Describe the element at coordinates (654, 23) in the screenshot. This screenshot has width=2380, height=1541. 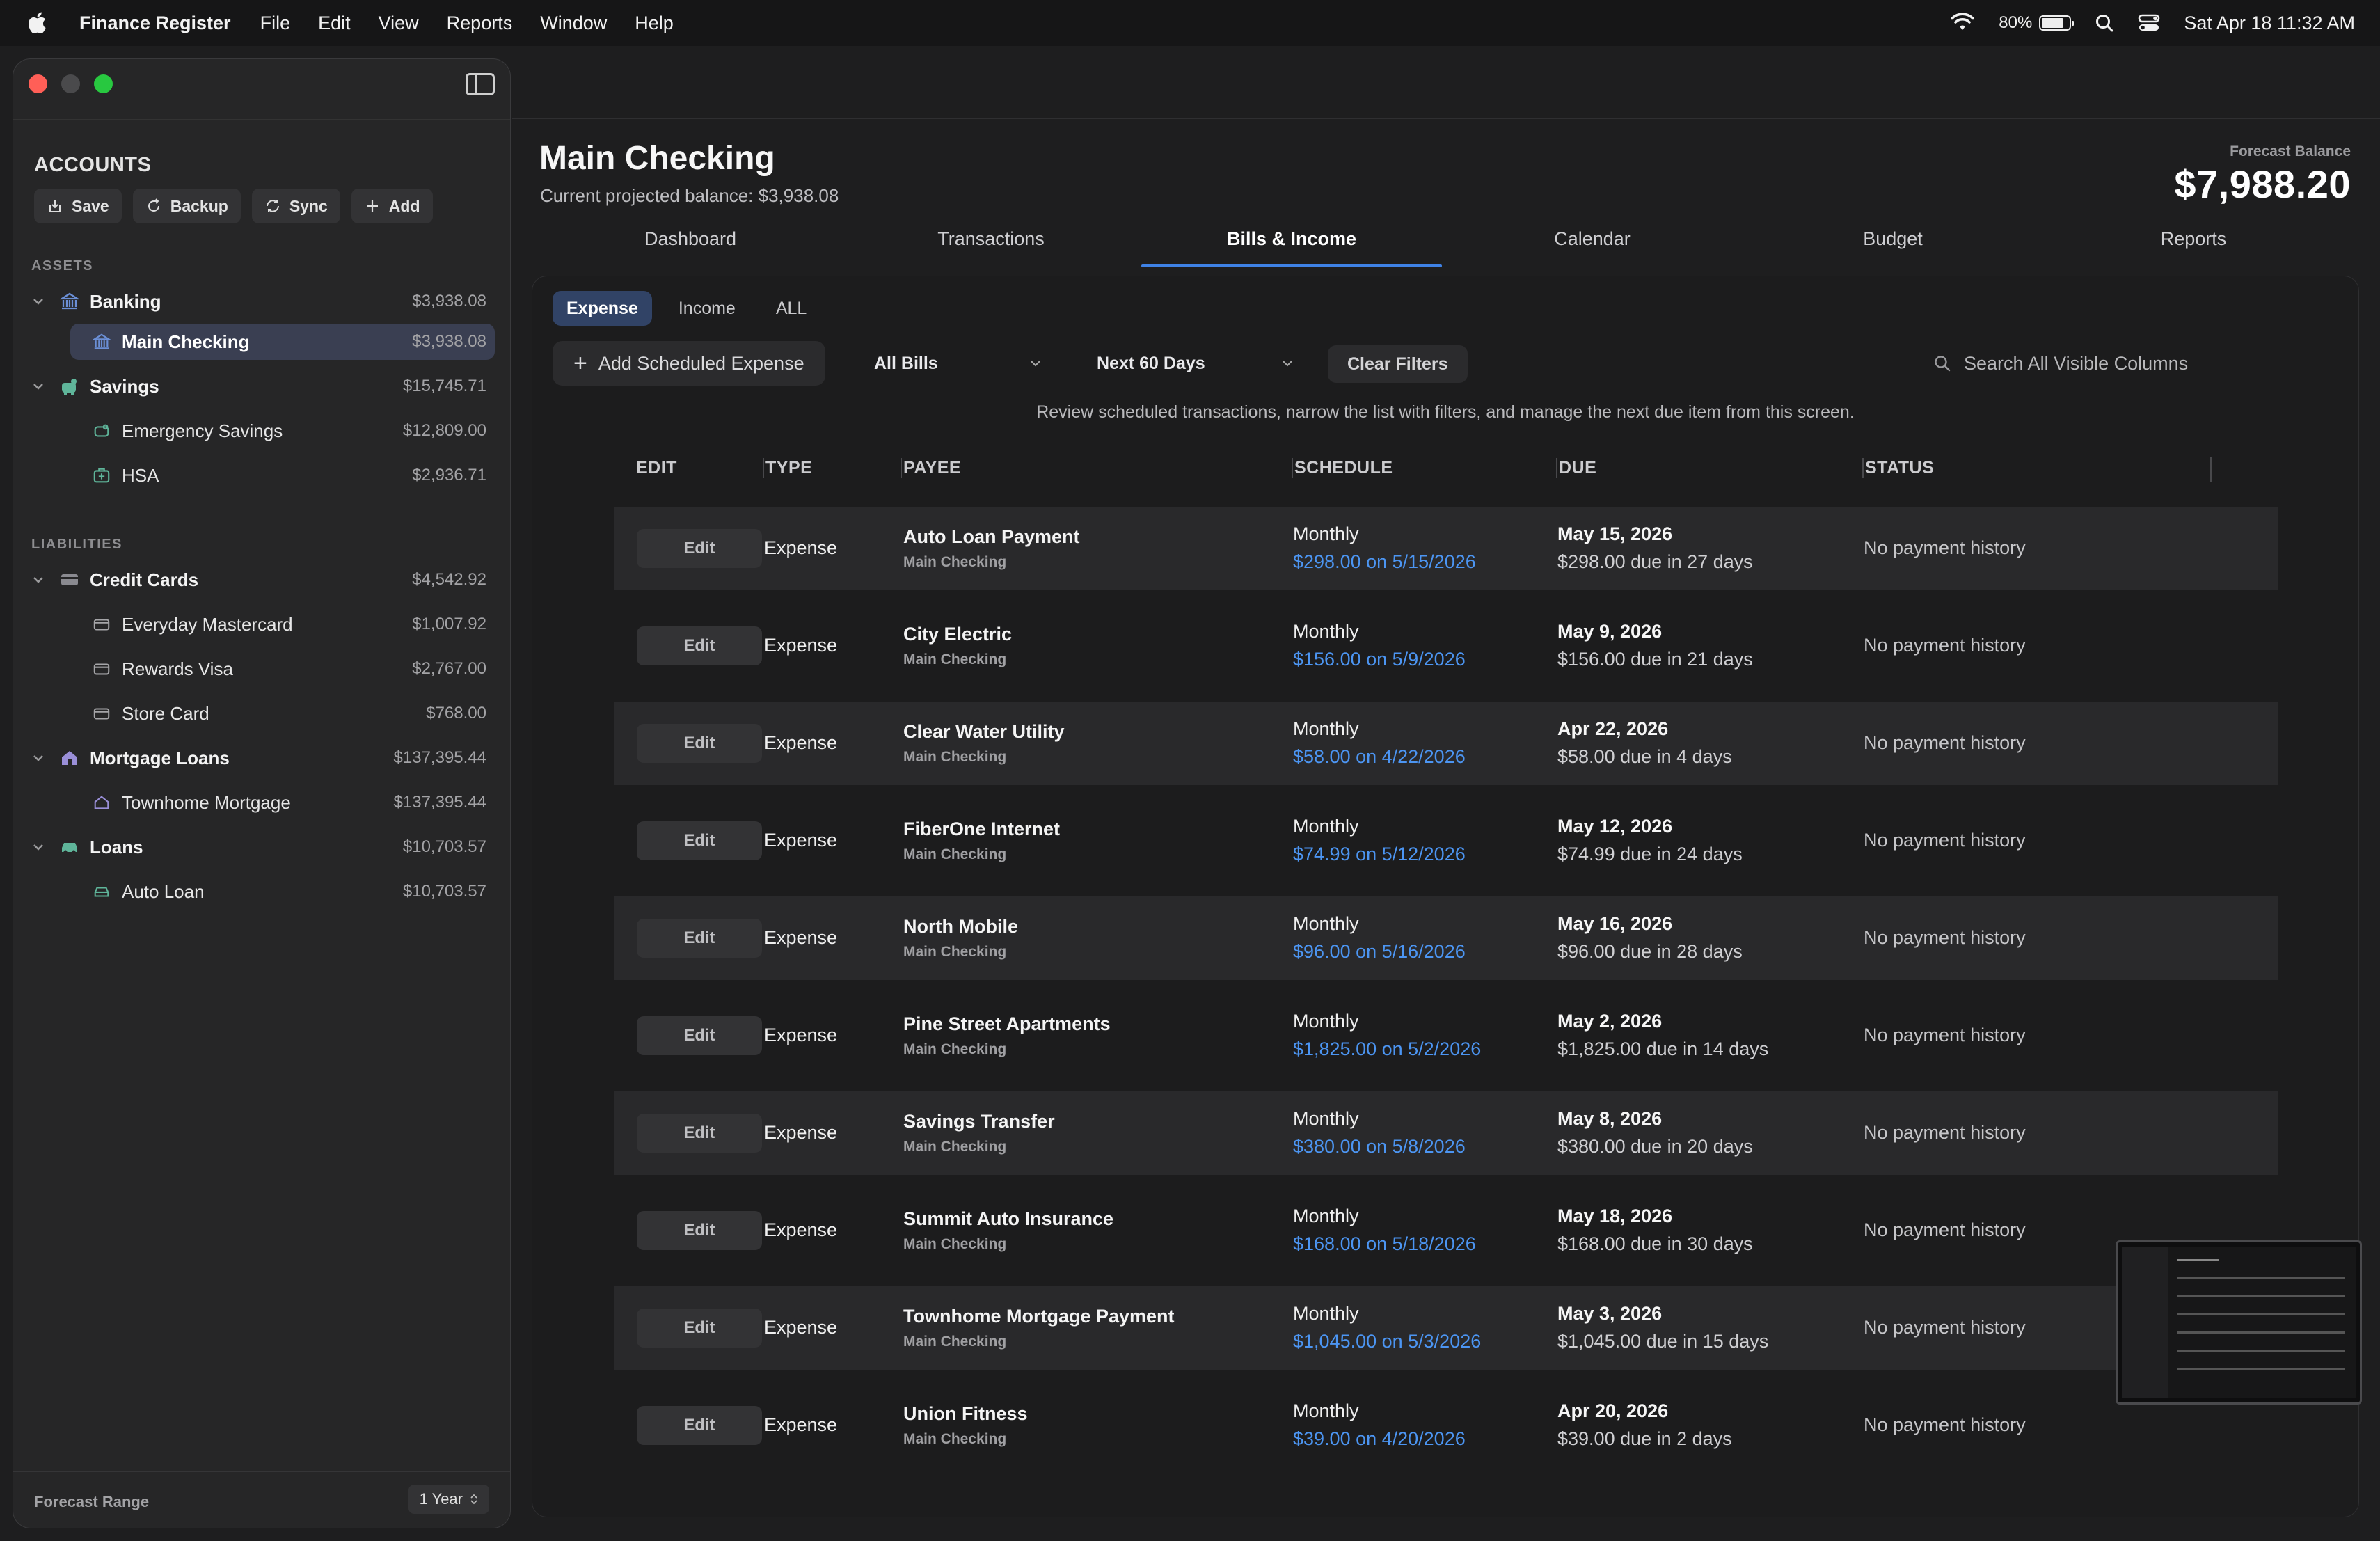
I see `menu-help: Help` at that location.